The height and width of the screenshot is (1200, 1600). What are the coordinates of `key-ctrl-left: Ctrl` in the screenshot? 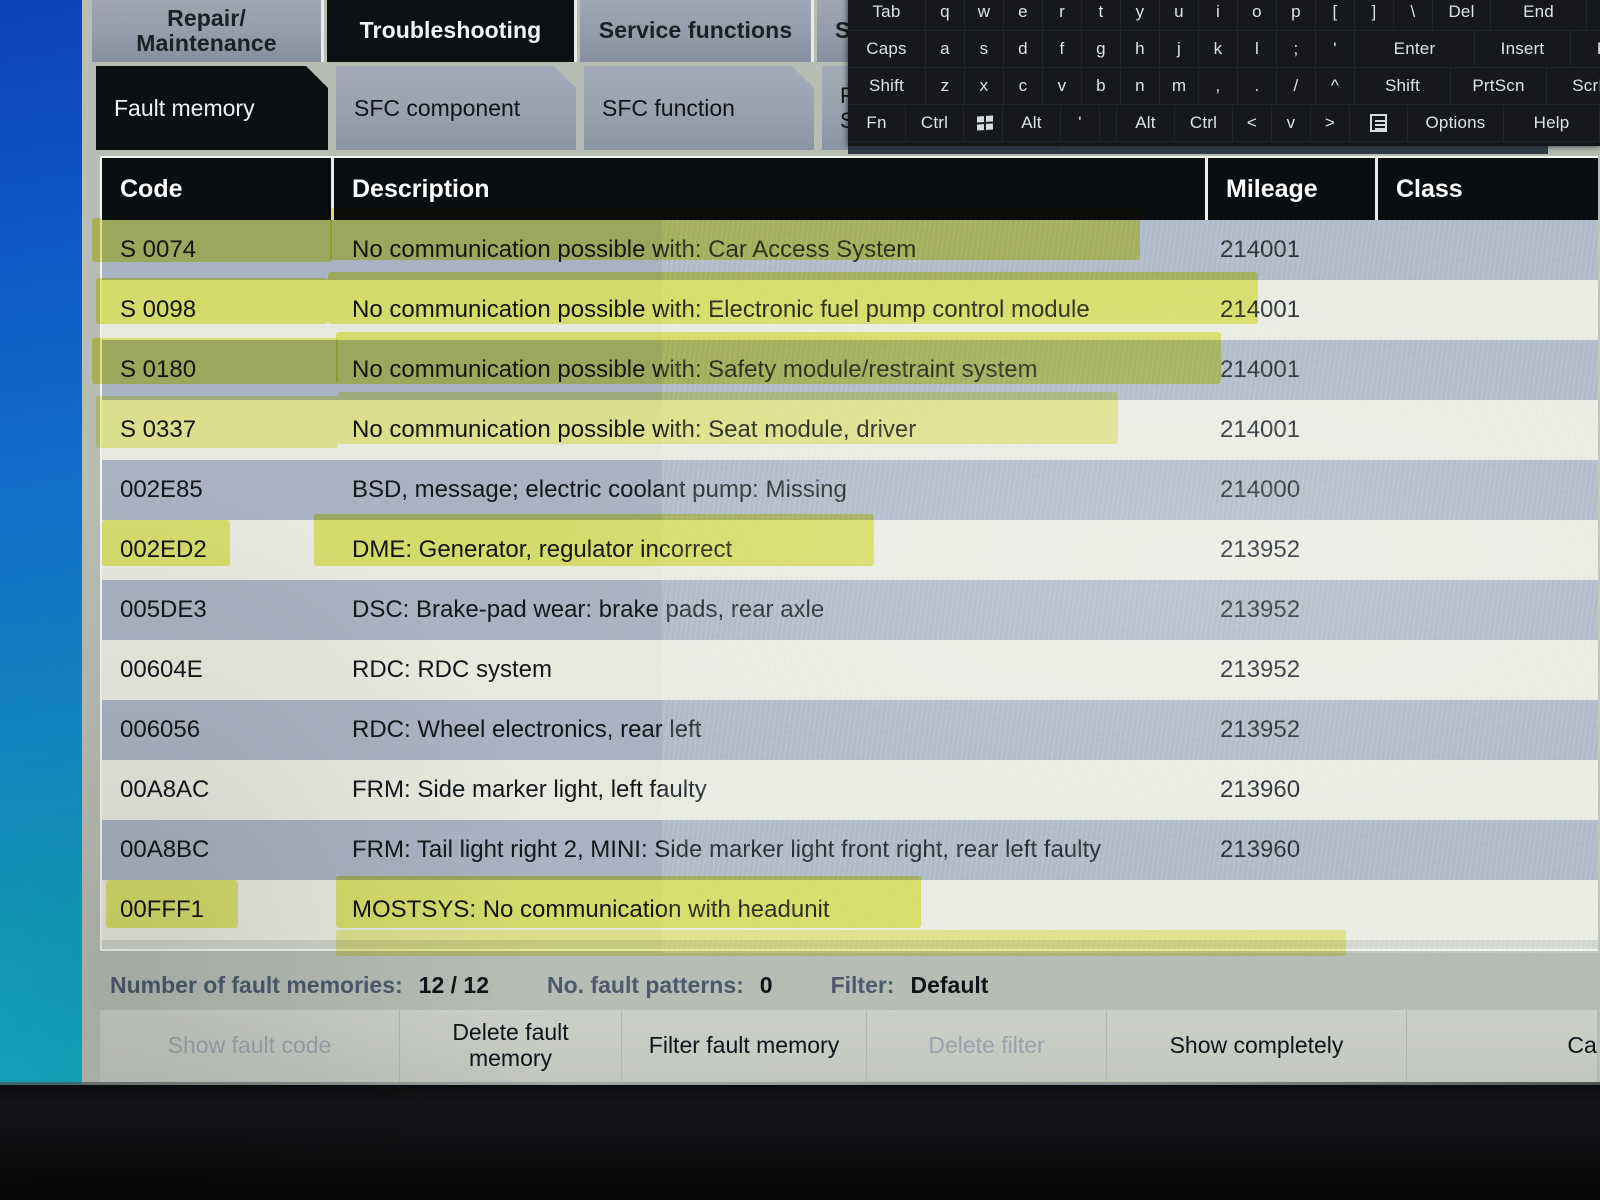 It's located at (935, 123).